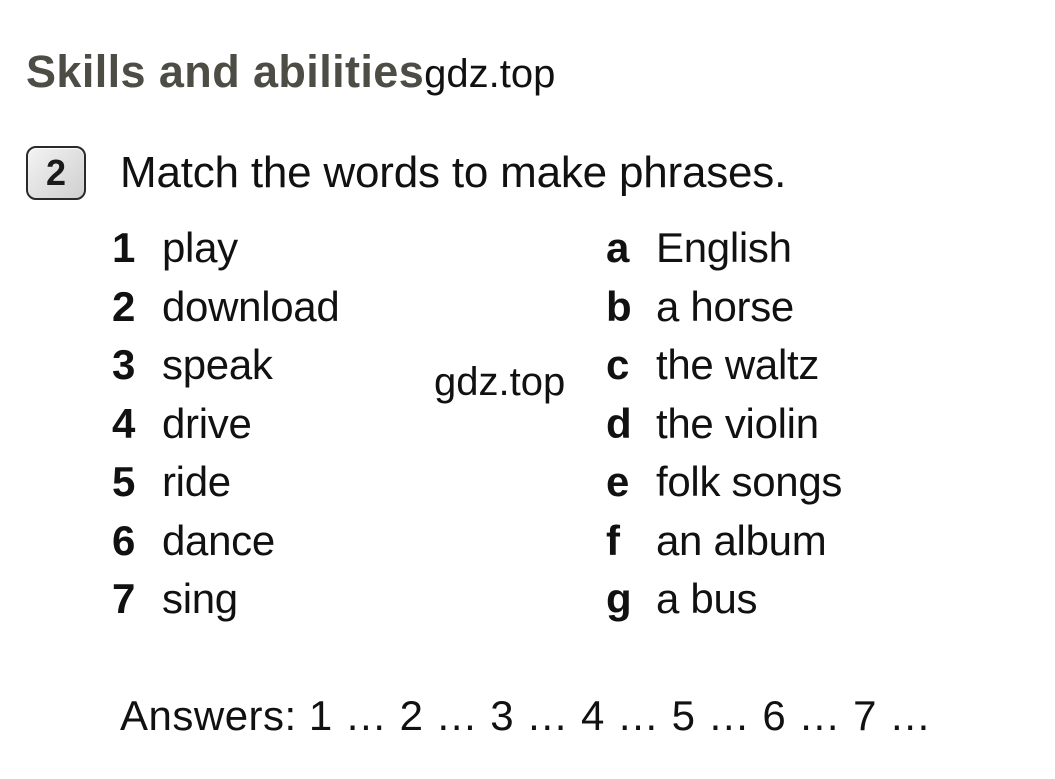 This screenshot has height=779, width=1055. Describe the element at coordinates (124, 364) in the screenshot. I see `item-number: 3` at that location.